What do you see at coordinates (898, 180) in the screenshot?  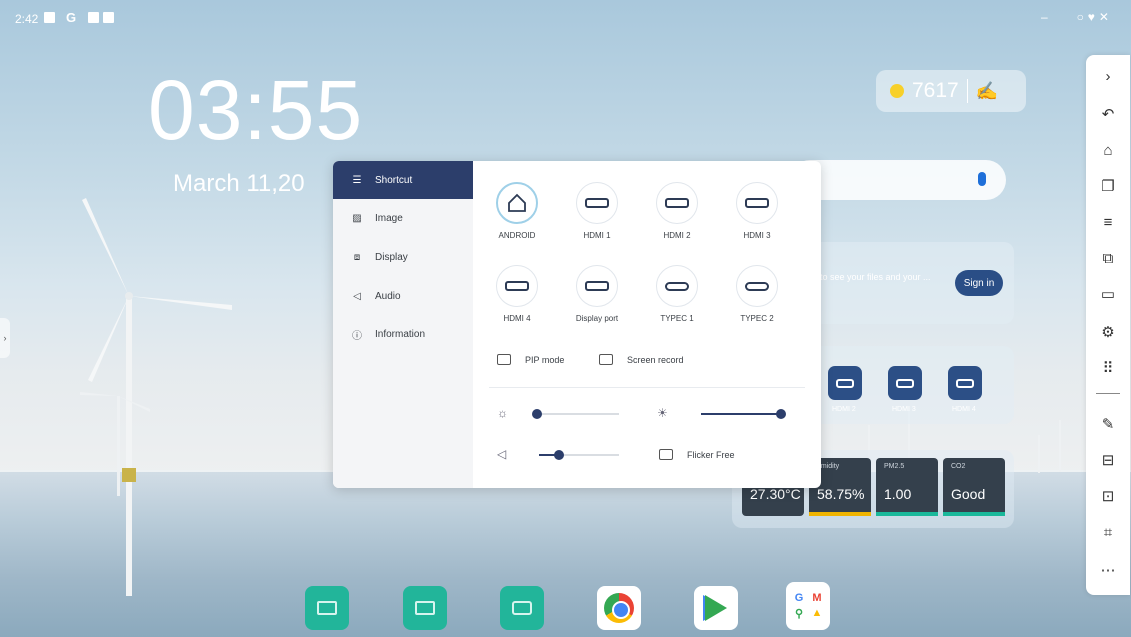 I see `search-bar` at bounding box center [898, 180].